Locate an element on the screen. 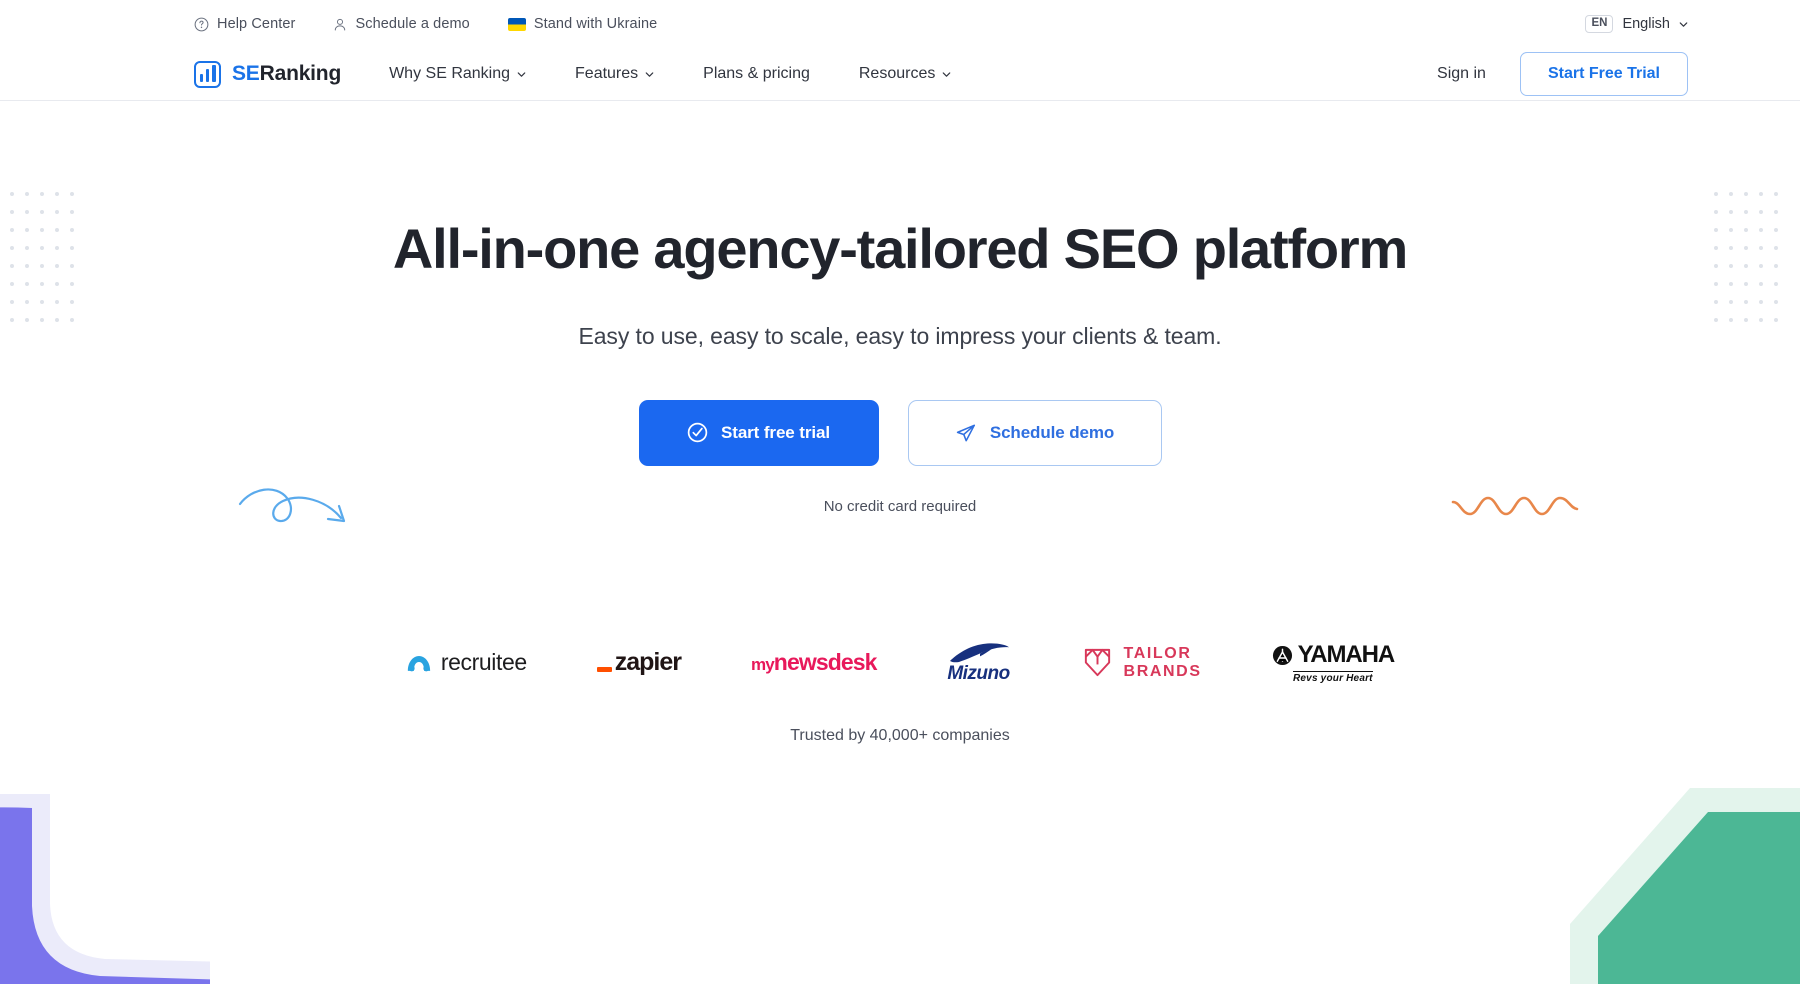  start-free-trial-cta-button: Start free trial is located at coordinates (758, 432).